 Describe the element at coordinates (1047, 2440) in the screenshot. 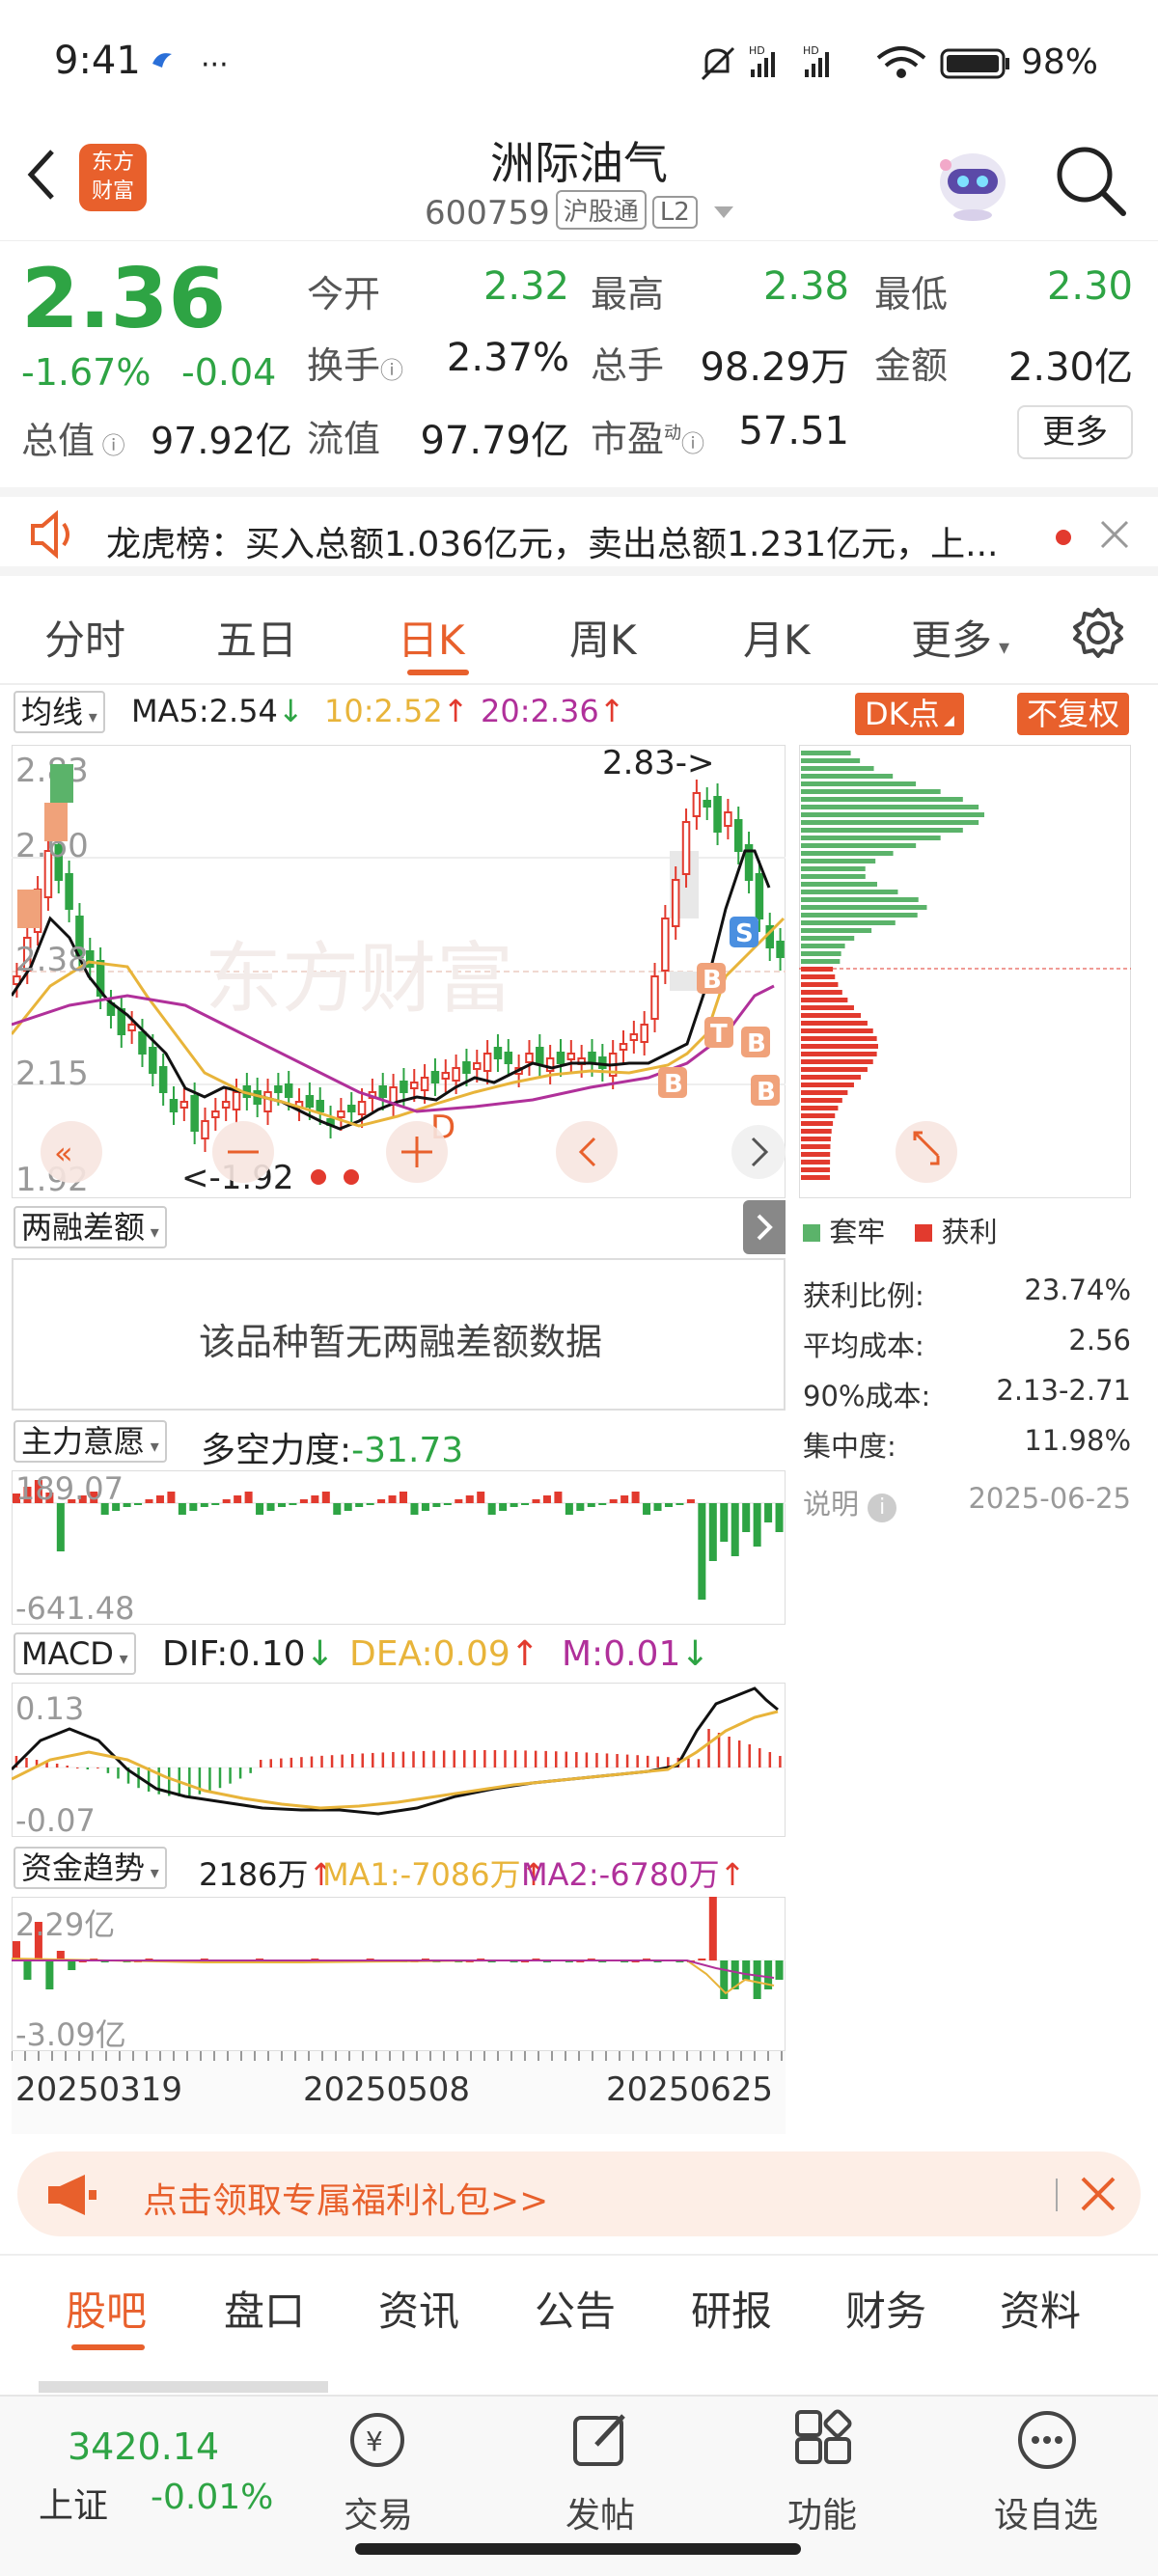

I see `add-watchlist-icon` at that location.